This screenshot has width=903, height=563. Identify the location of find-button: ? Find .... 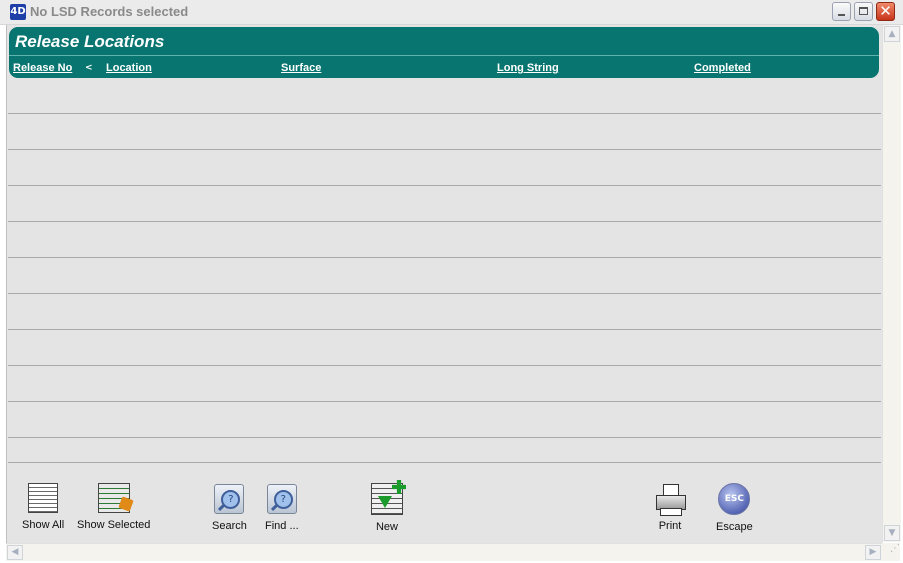
(282, 508).